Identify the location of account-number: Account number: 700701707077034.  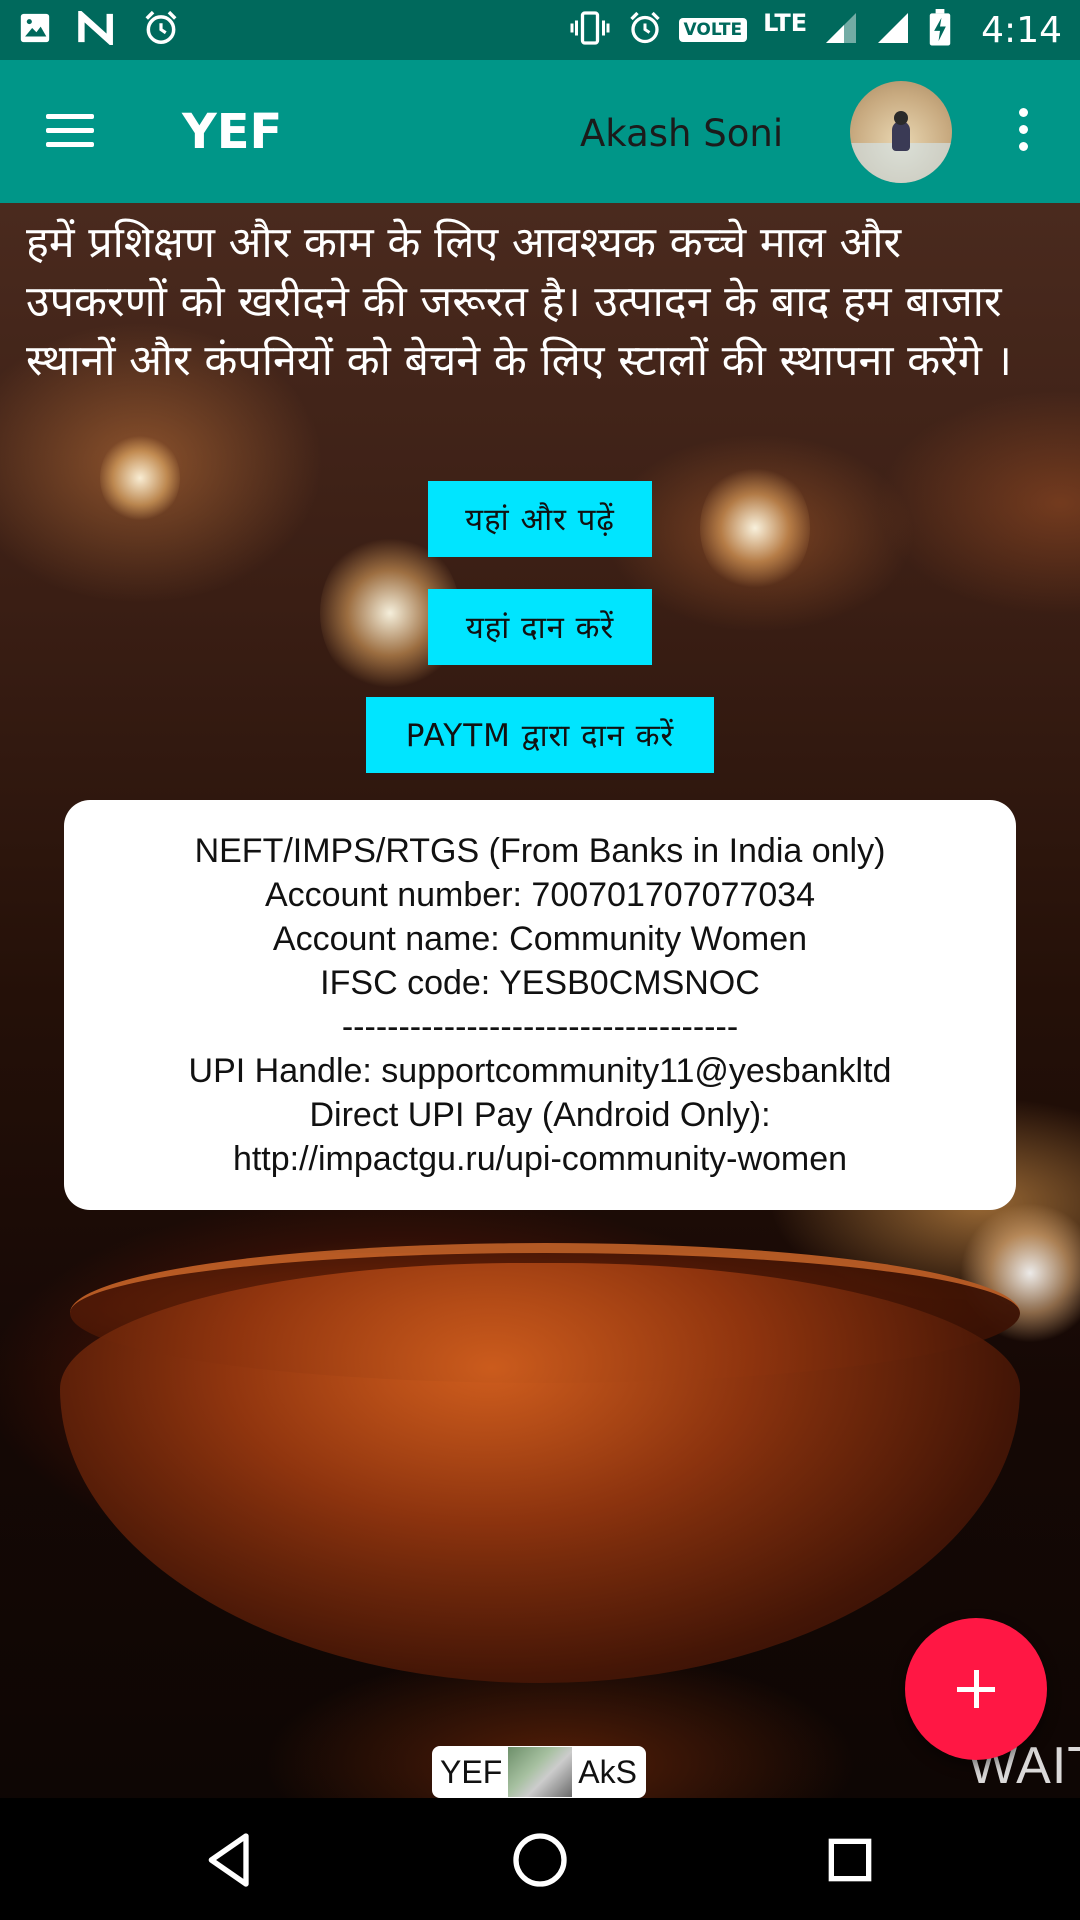
(540, 895).